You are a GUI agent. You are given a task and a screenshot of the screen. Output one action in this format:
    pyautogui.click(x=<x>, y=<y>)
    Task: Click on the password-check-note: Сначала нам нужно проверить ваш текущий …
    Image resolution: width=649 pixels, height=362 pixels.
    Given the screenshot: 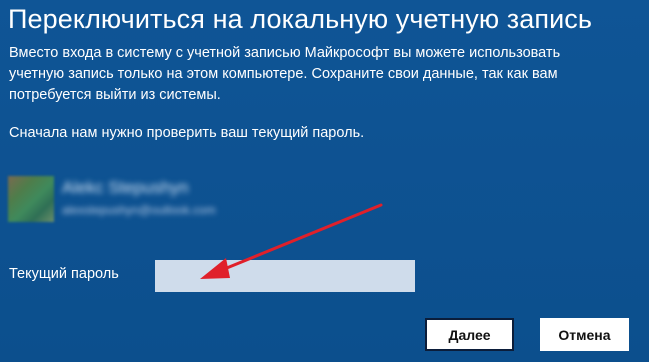 What is the action you would take?
    pyautogui.click(x=187, y=133)
    